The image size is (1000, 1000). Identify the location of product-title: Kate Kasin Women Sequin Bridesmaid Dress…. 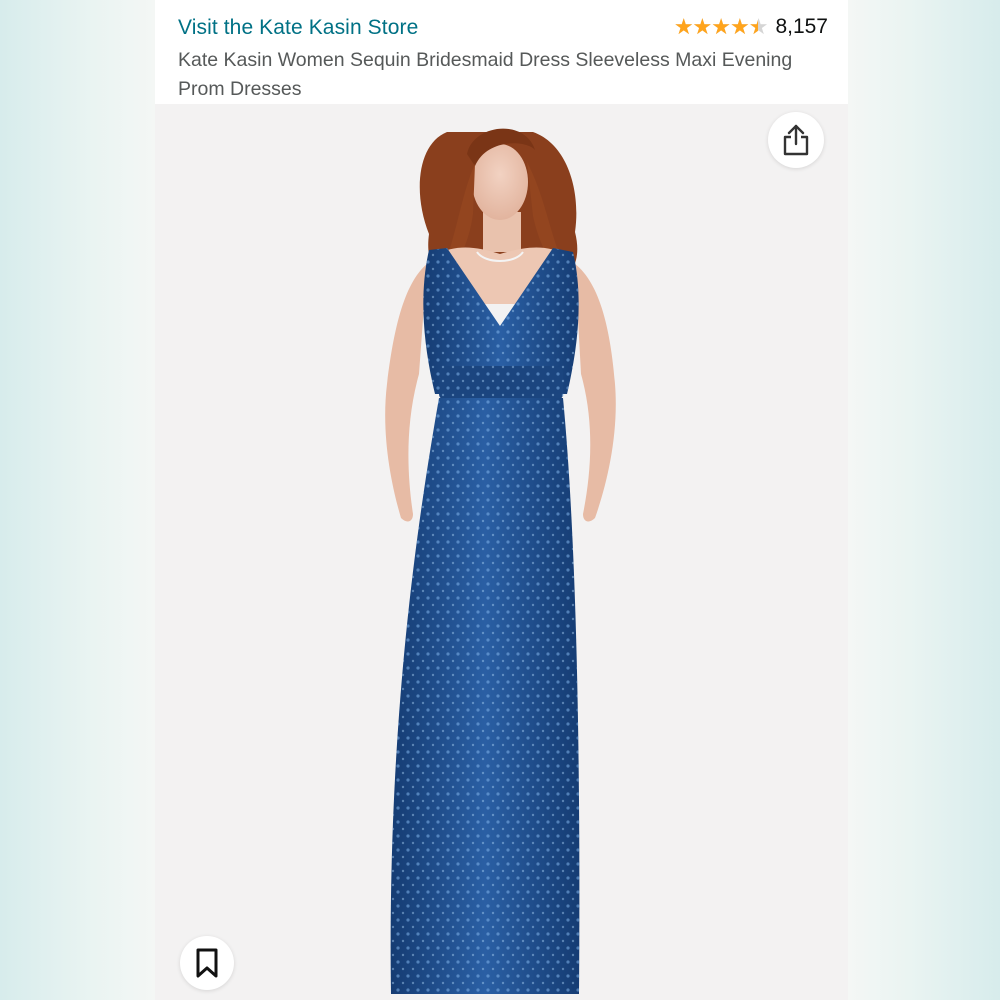
(485, 74).